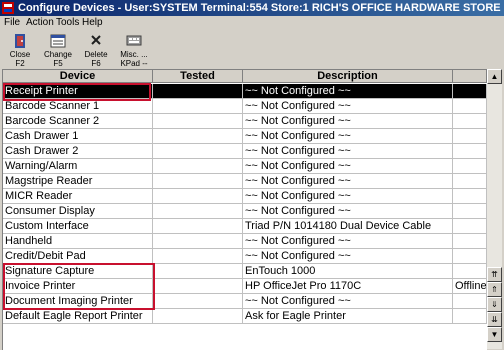 This screenshot has width=504, height=350. Describe the element at coordinates (348, 271) in the screenshot. I see `cell-description: EnTouch 1000` at that location.